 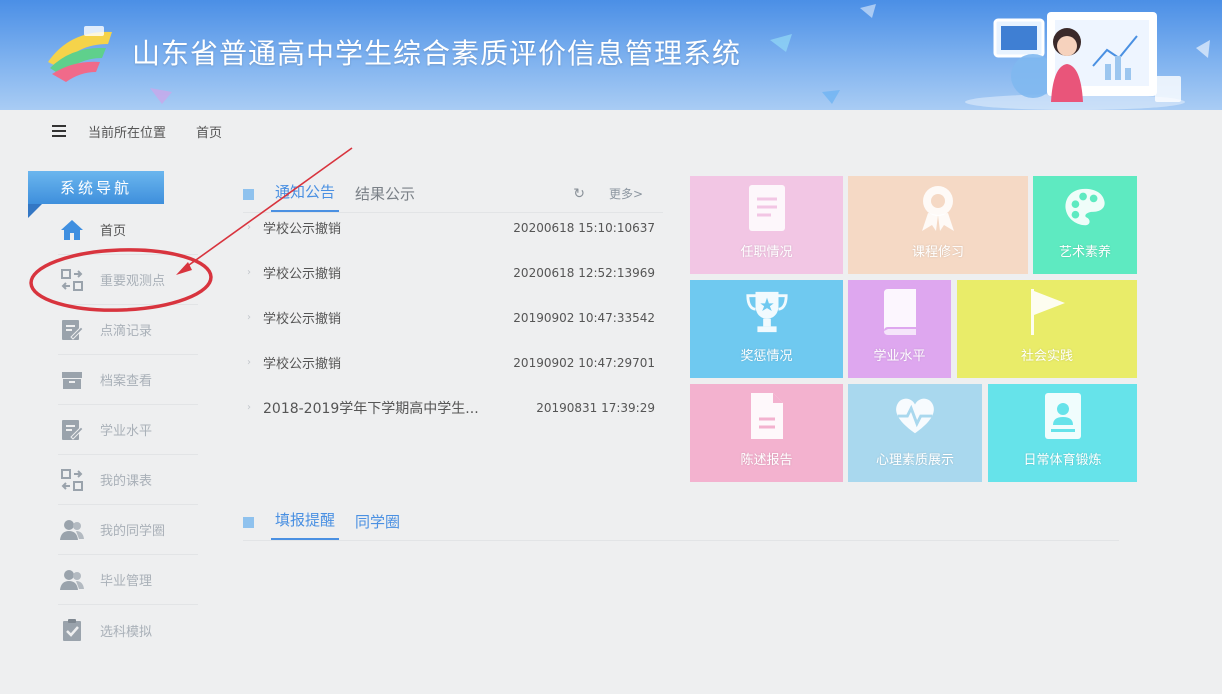 I want to click on sidebar-item-label: 档案查看, so click(x=126, y=381).